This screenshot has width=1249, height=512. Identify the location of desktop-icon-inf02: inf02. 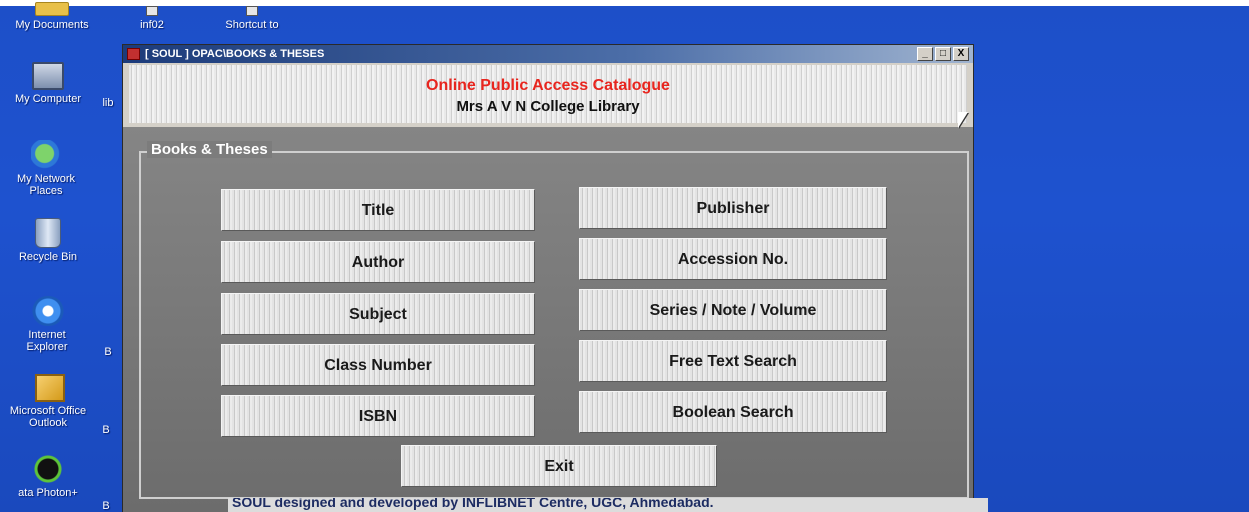
(152, 18).